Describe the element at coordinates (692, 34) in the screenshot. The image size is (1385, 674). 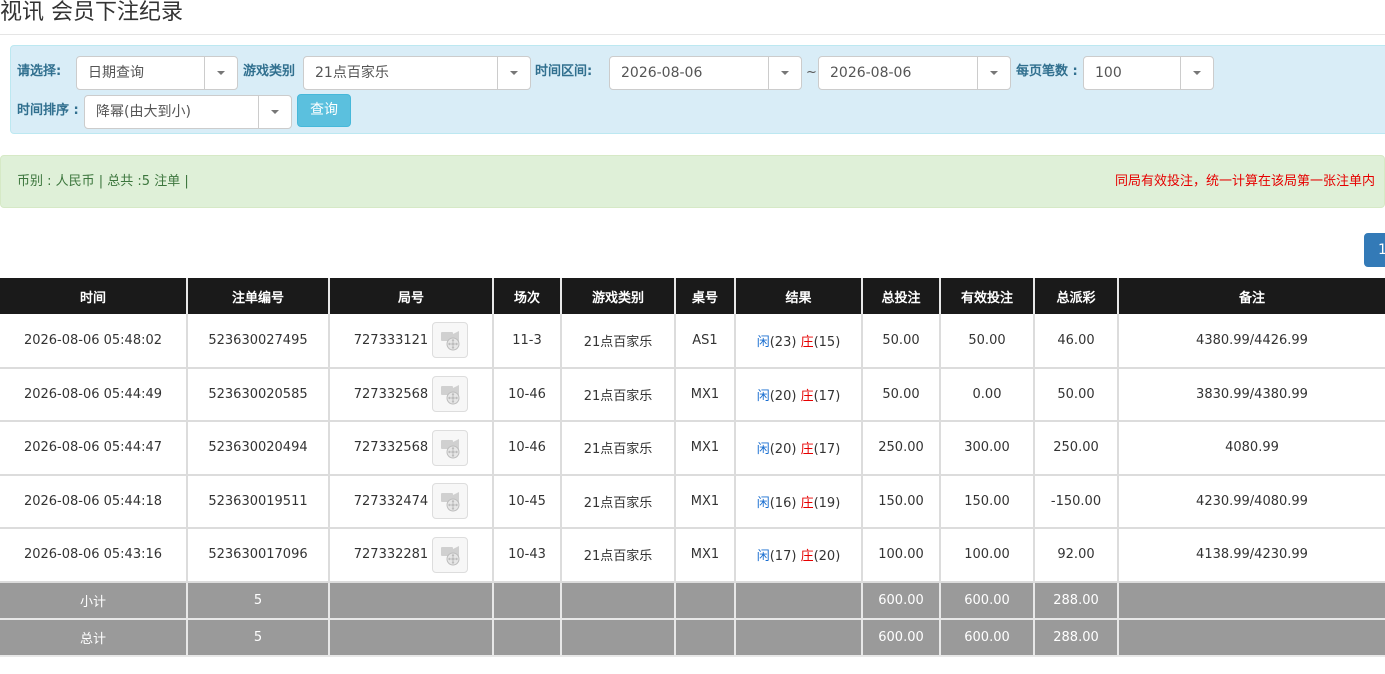
I see `title-divider` at that location.